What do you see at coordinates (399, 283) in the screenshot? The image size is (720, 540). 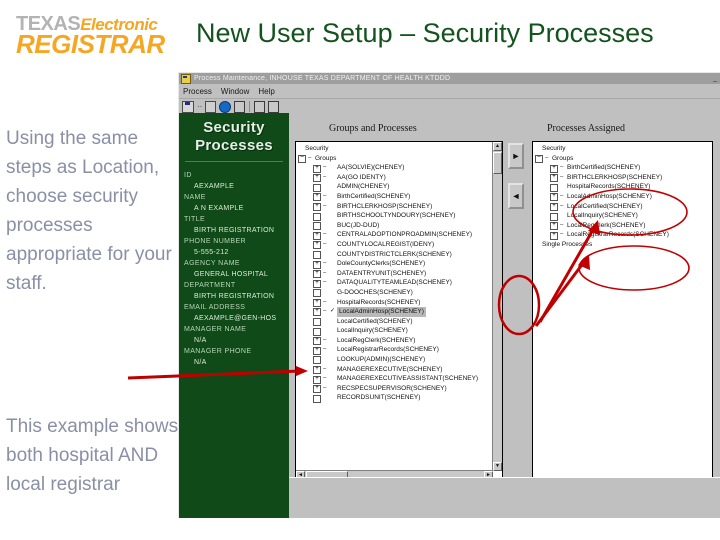 I see `tree-item: – DATAQUALITYTEAMLEAD(SCHENEY)` at bounding box center [399, 283].